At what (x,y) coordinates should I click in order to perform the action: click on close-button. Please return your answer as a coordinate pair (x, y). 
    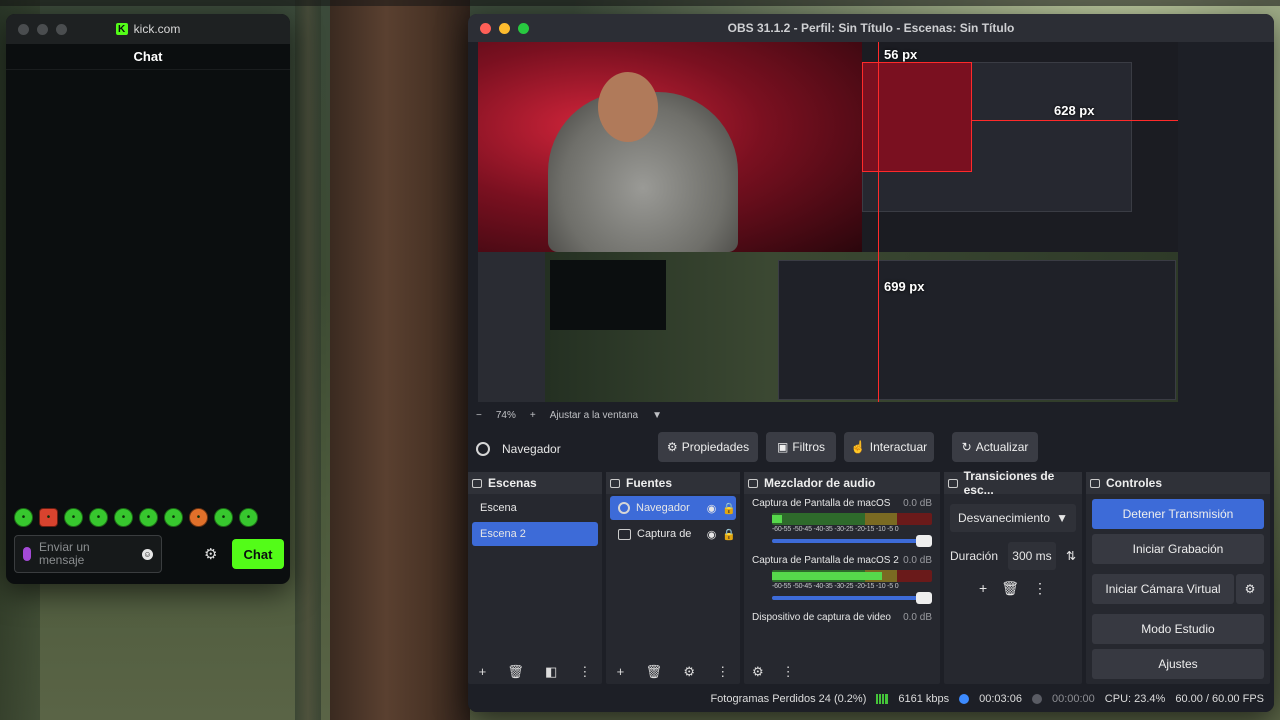
    Looking at the image, I should click on (485, 28).